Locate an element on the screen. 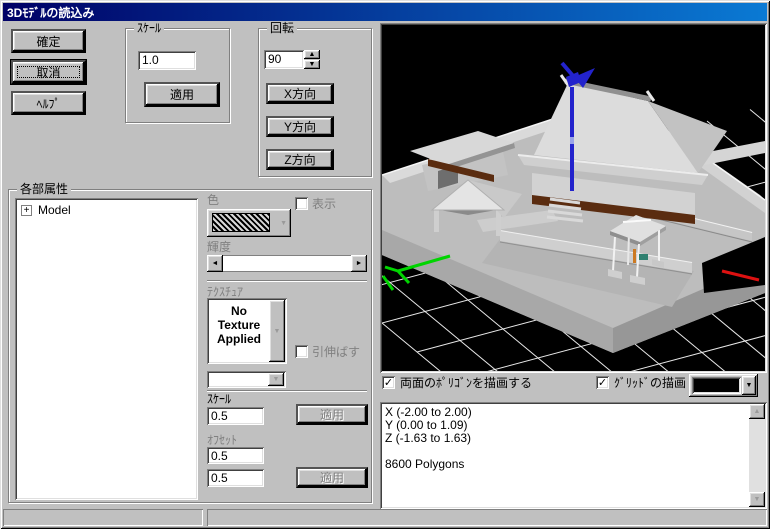  offset-label: ｵﾌｾｯﾄ is located at coordinates (222, 440).